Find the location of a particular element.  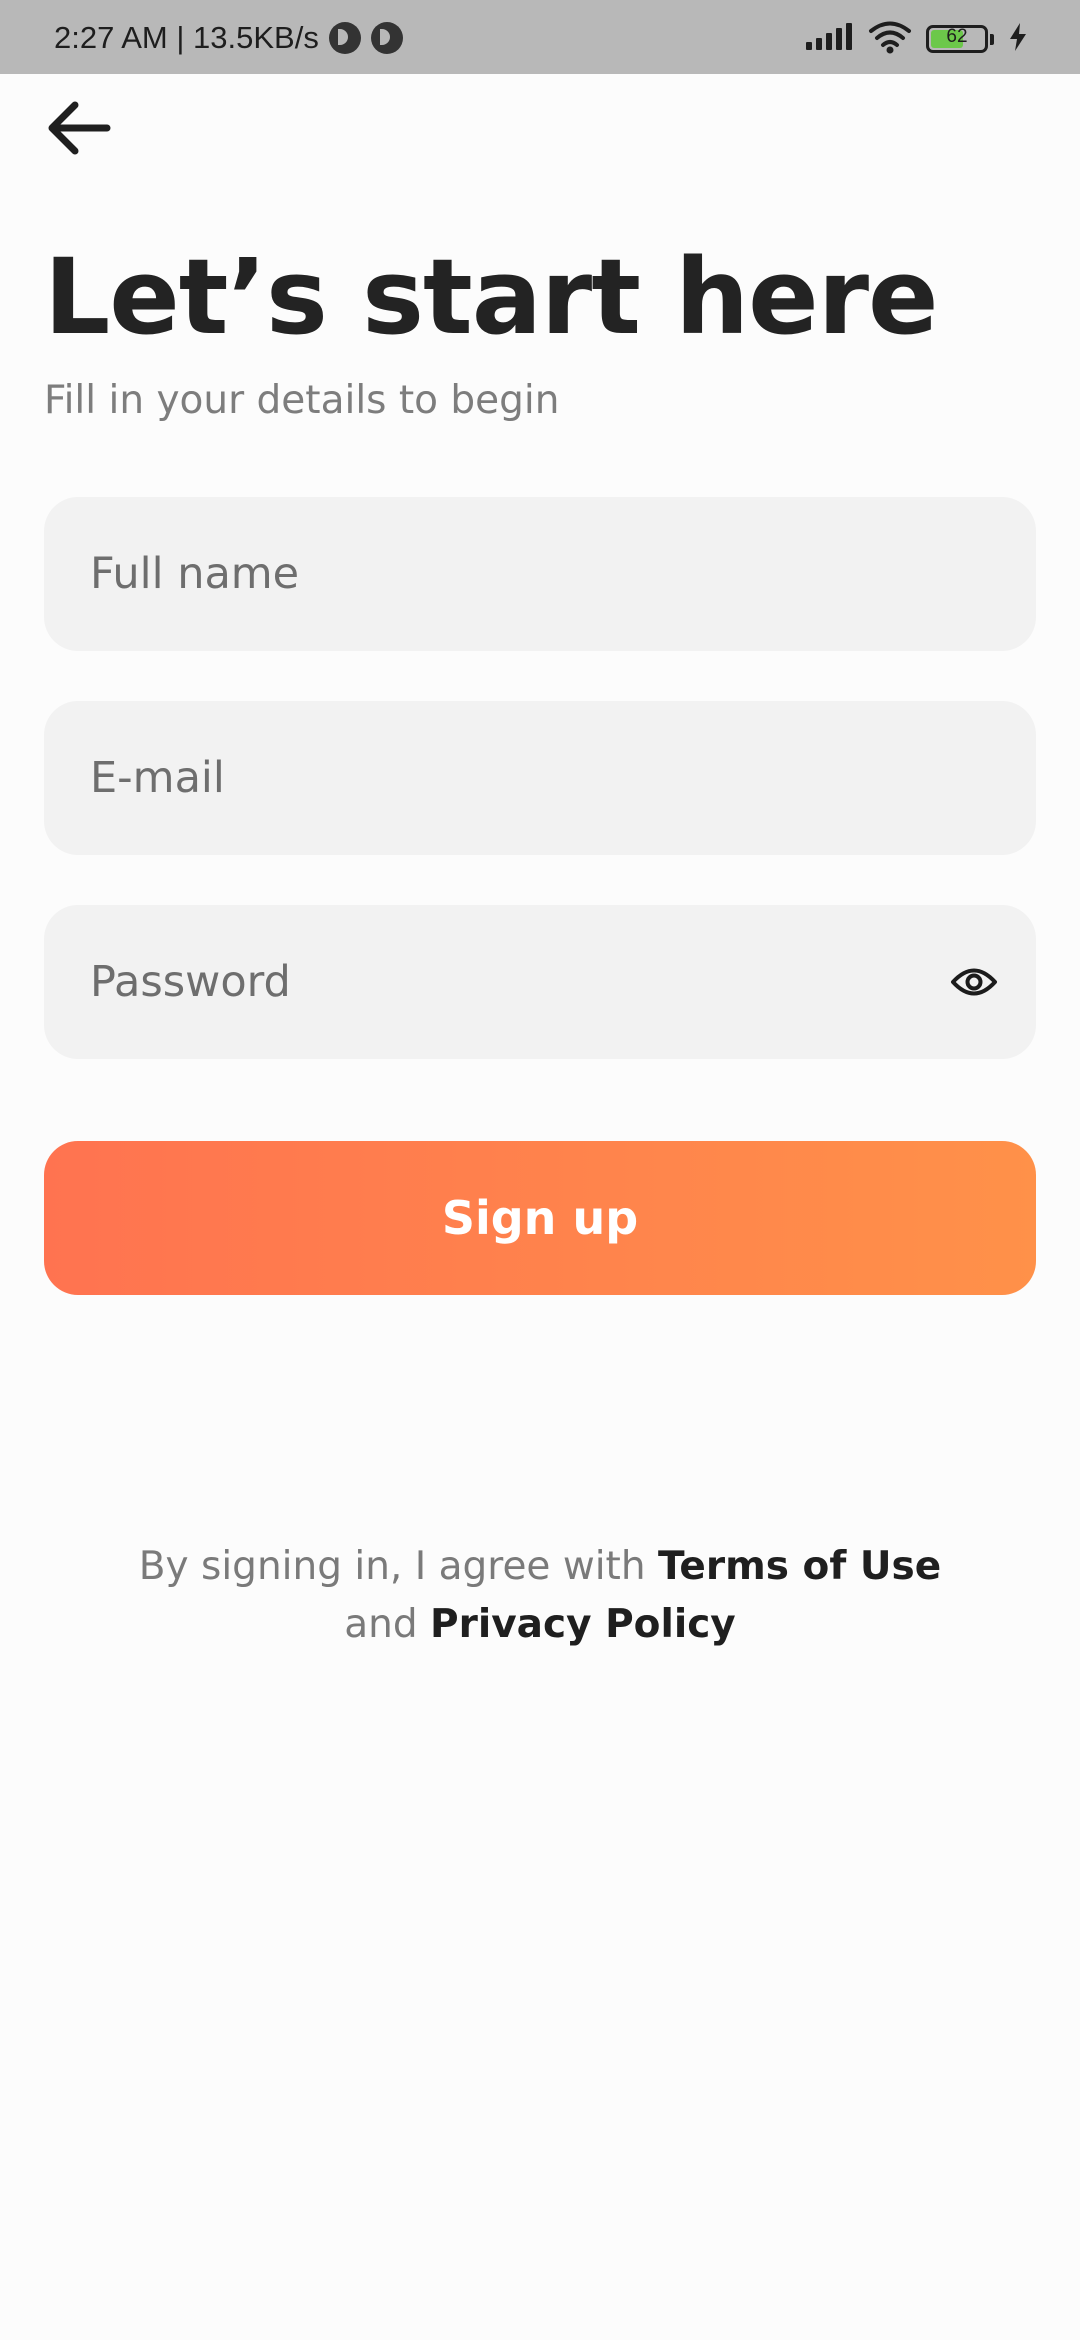

legal-line-2: and Privacy Policy is located at coordinates (540, 1625).